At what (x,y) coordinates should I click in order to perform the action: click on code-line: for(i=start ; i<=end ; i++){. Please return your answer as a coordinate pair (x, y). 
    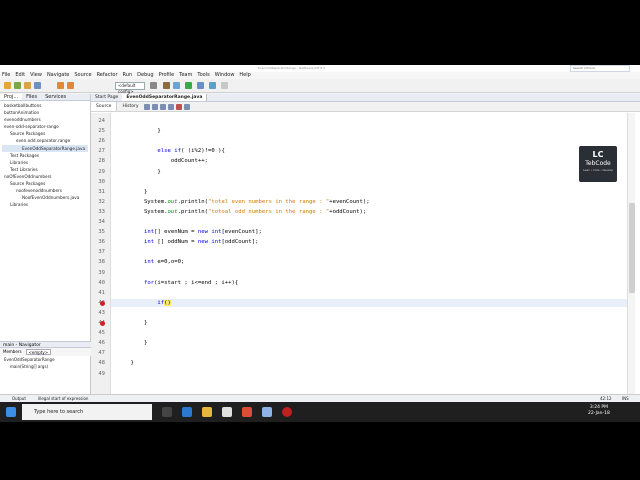
    Looking at the image, I should click on (177, 283).